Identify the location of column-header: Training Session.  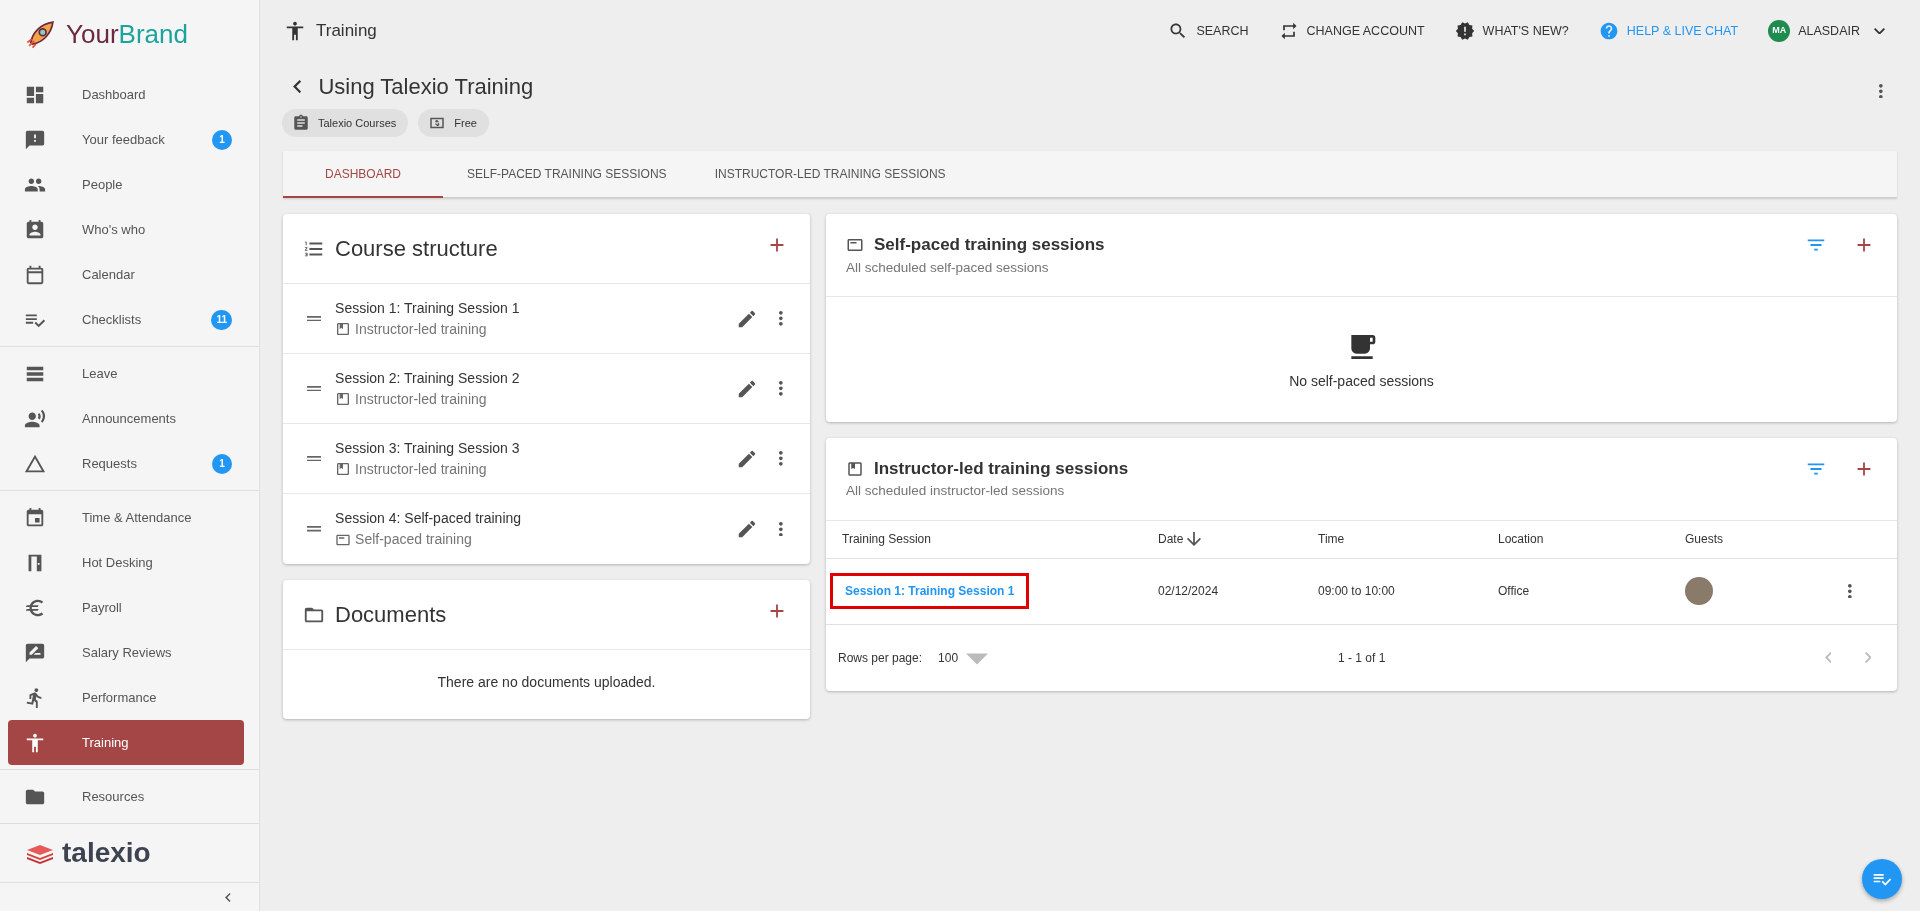
(886, 539).